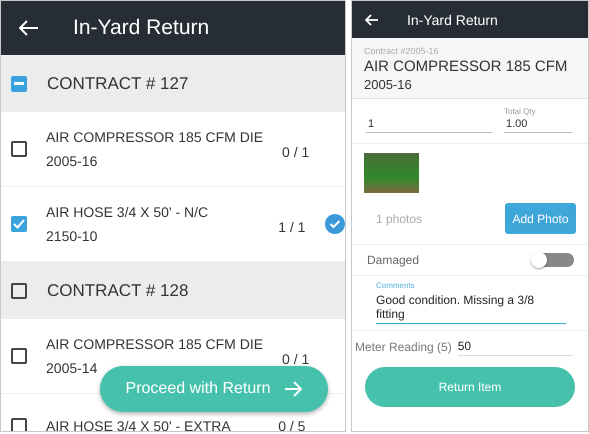 This screenshot has width=589, height=434. What do you see at coordinates (471, 307) in the screenshot?
I see `comments-field: Good condition. Missing a 3/8 fitting` at bounding box center [471, 307].